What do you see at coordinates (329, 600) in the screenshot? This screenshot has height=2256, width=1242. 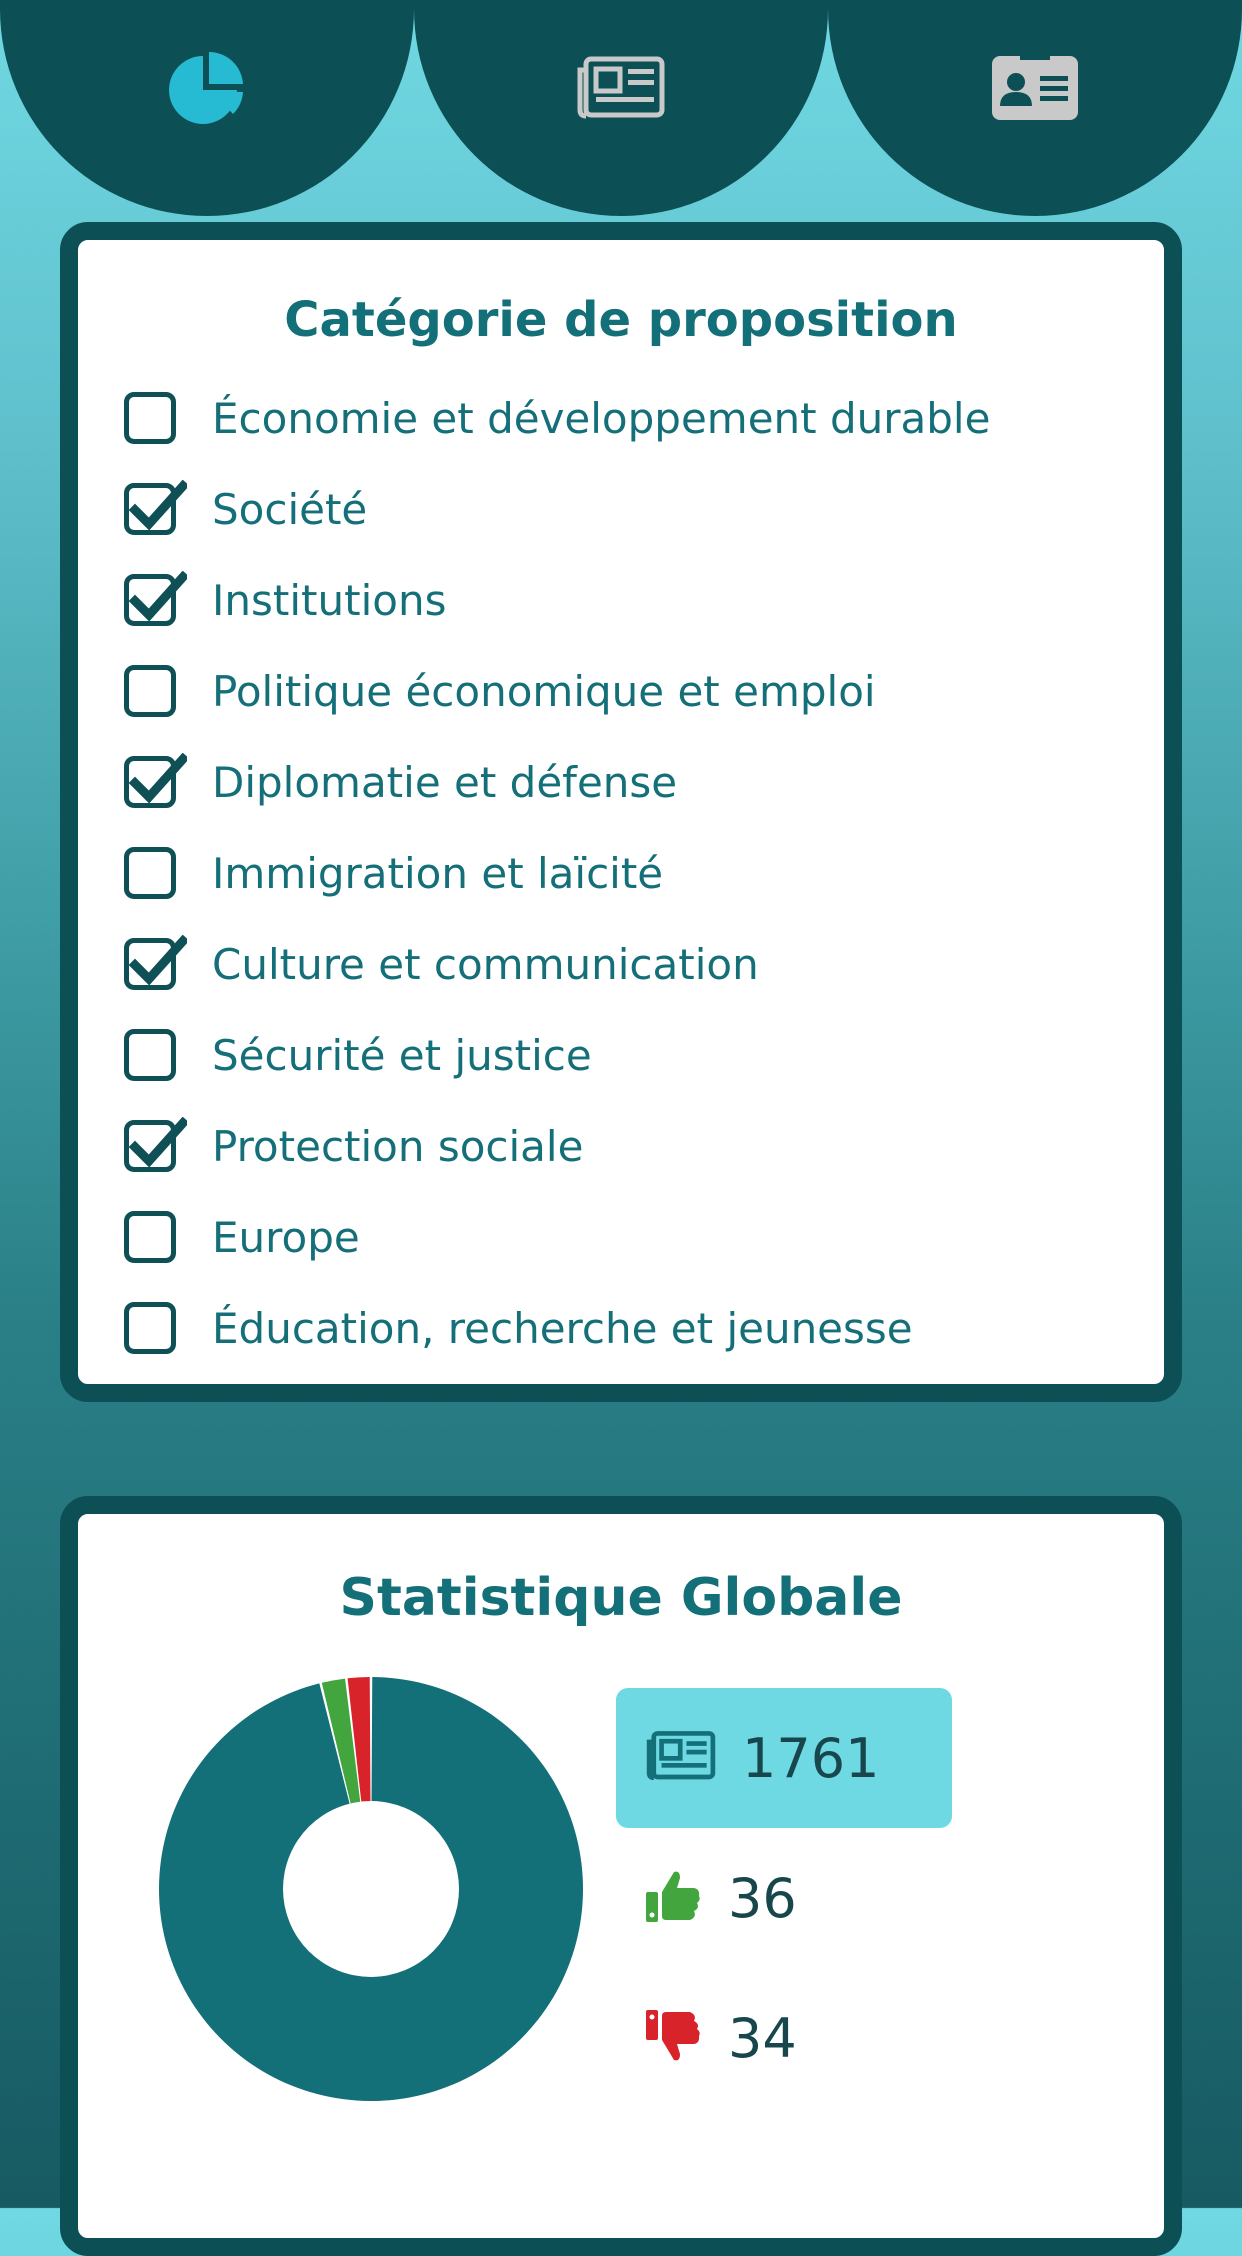 I see `category-option-label: Institutions` at bounding box center [329, 600].